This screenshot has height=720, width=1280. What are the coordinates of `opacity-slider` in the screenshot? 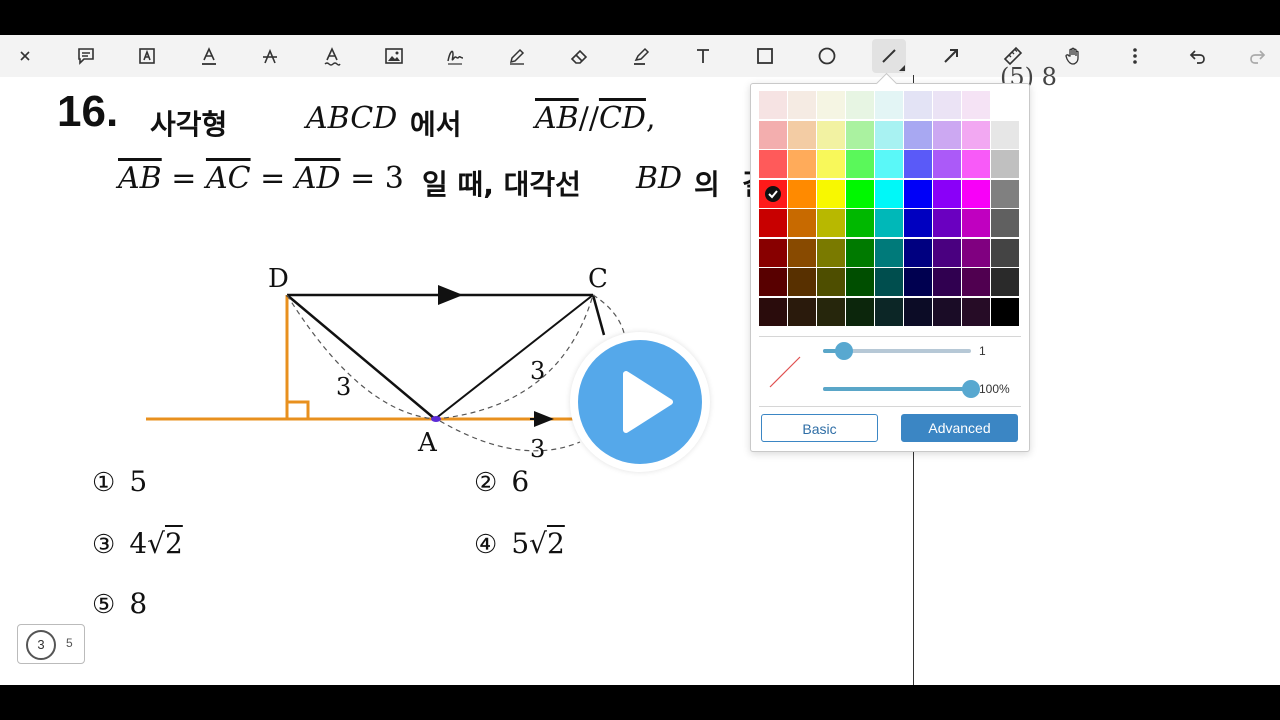 It's located at (901, 389).